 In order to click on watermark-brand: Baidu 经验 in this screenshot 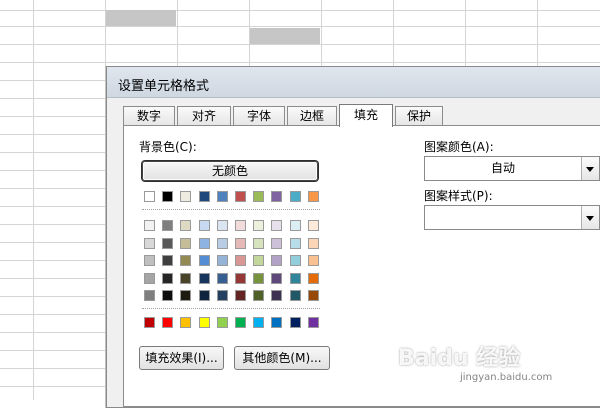, I will do `click(459, 358)`.